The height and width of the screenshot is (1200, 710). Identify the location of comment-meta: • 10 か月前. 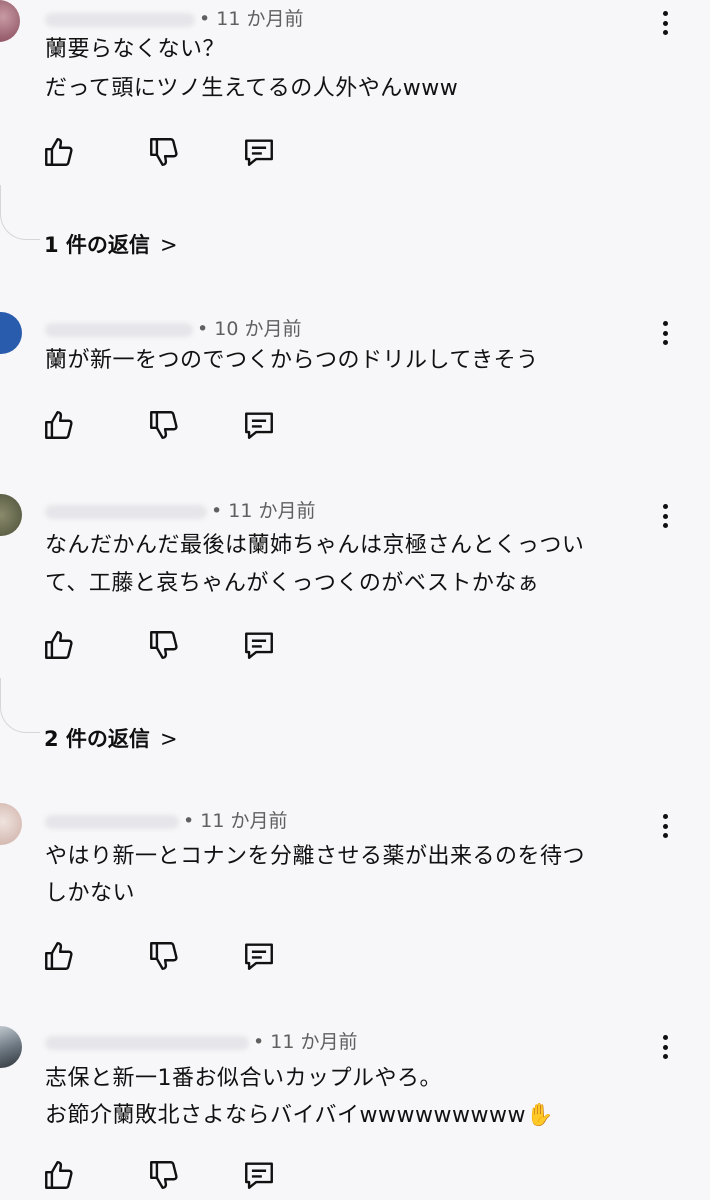
(173, 327).